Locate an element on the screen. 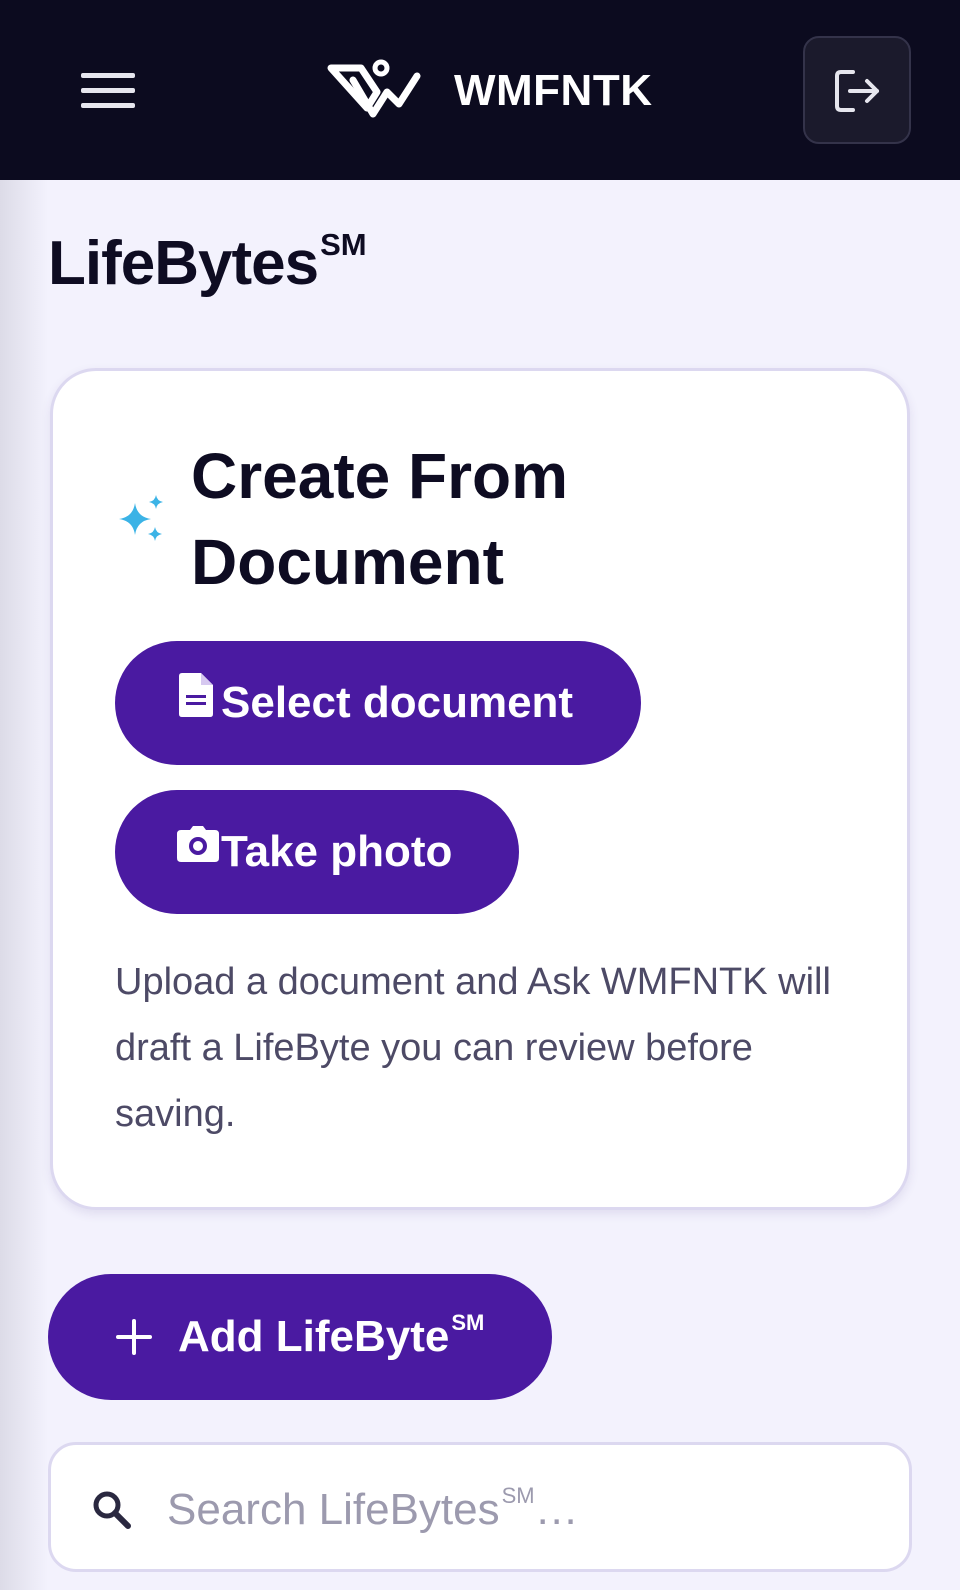 The image size is (960, 1590). top-bar: WMFNTK is located at coordinates (480, 90).